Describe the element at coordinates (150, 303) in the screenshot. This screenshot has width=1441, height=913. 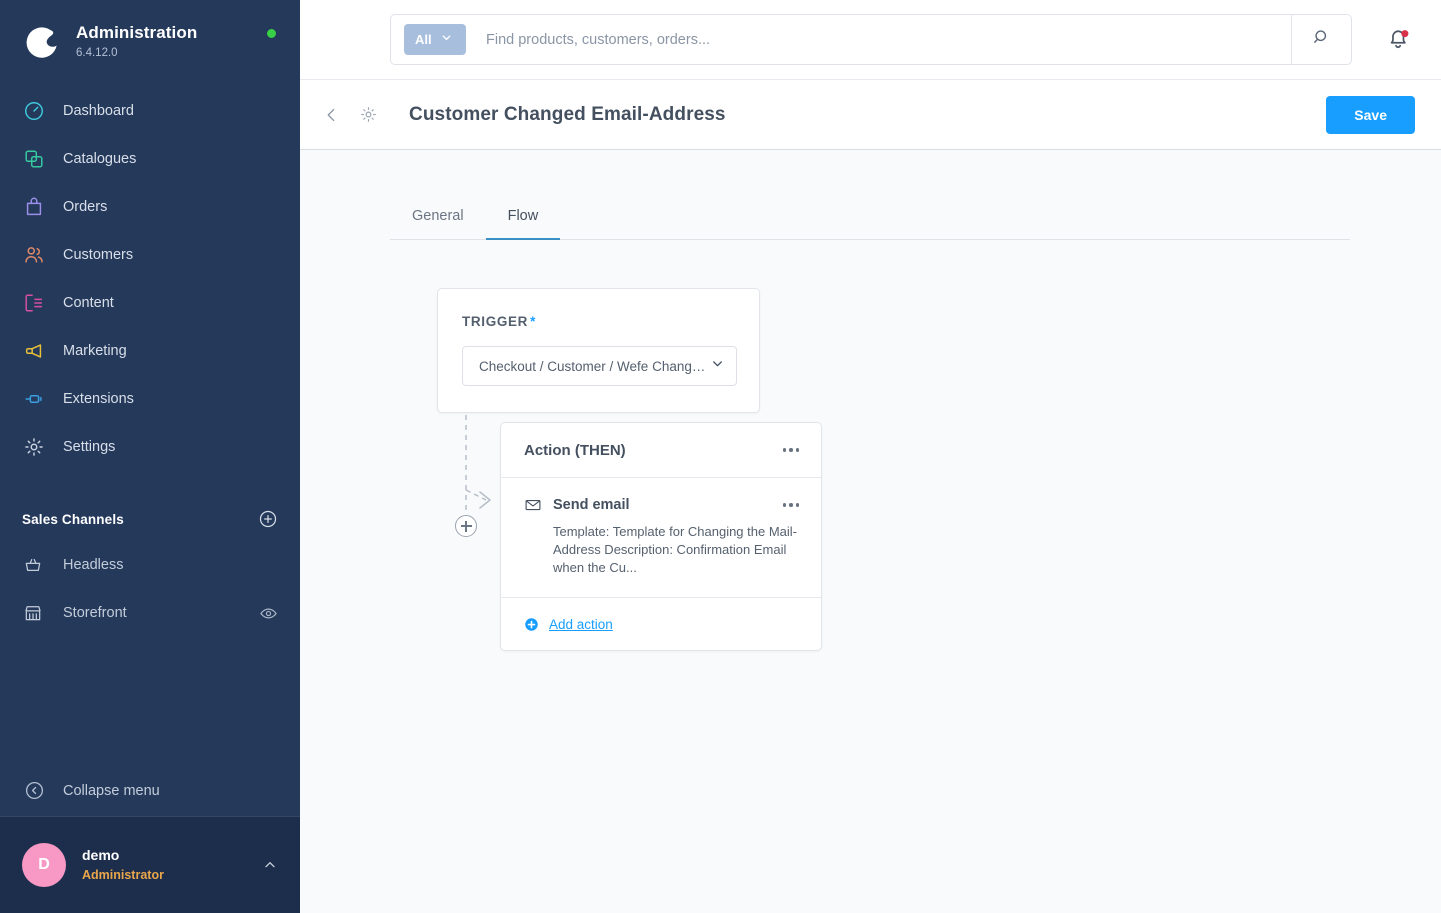
I see `sidebar-item-content: Content` at that location.